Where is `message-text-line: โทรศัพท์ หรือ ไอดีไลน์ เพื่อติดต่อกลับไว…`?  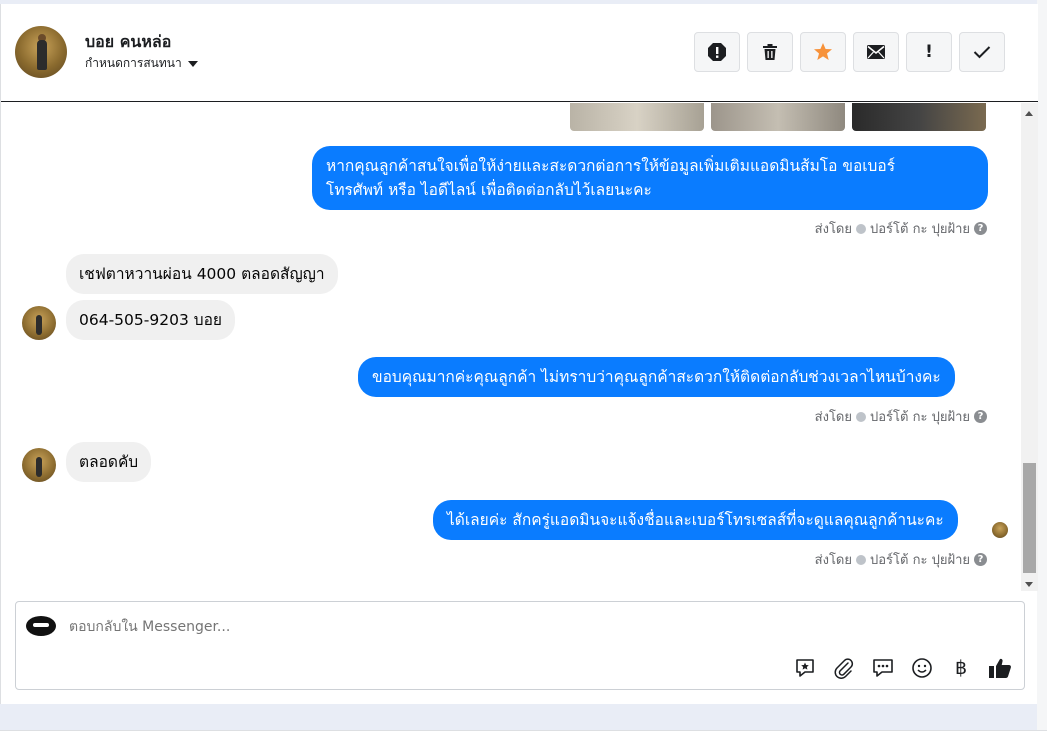
message-text-line: โทรศัพท์ หรือ ไอดีไลน์ เพื่อติดต่อกลับไว… is located at coordinates (489, 190).